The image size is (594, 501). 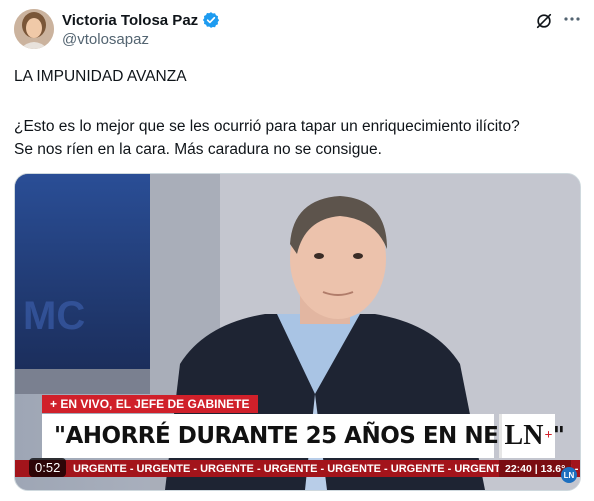 I want to click on live-banner: + EN VIVO, EL JEFE DE GABINETE, so click(x=150, y=404).